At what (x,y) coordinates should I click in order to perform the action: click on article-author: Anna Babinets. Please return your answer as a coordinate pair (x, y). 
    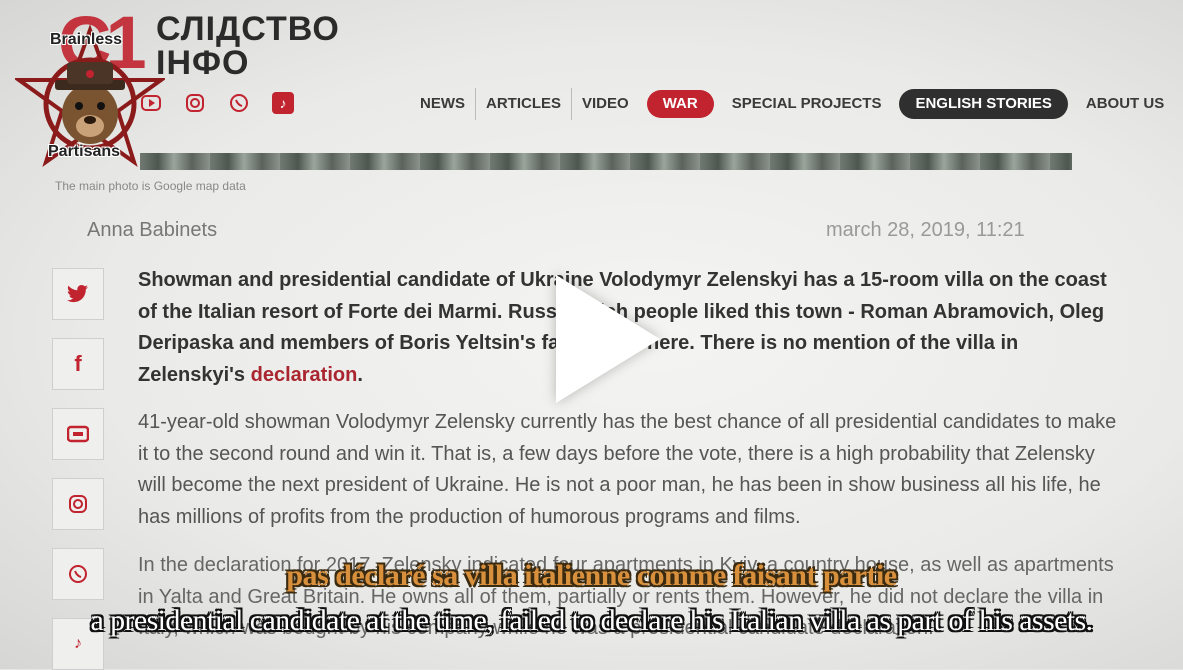
    Looking at the image, I should click on (152, 230).